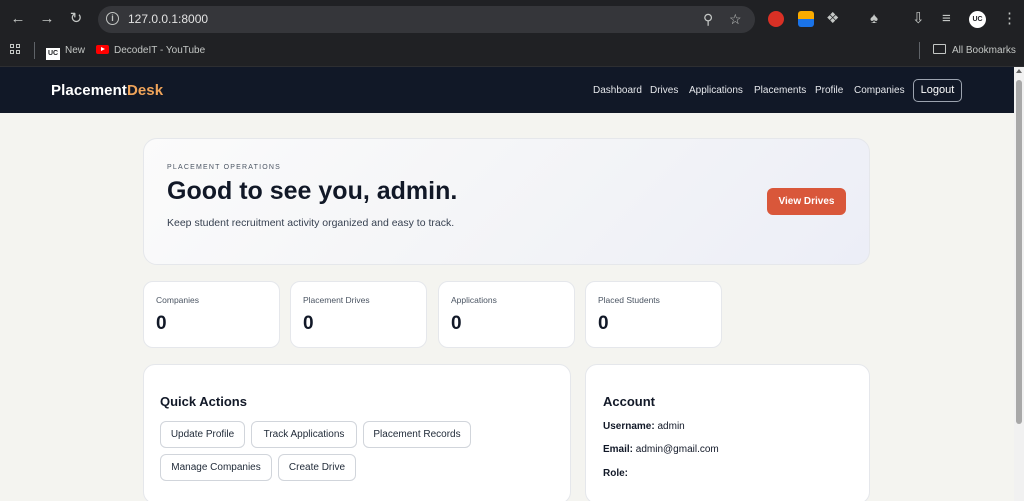  I want to click on update-profile-button: Update Profile, so click(202, 434).